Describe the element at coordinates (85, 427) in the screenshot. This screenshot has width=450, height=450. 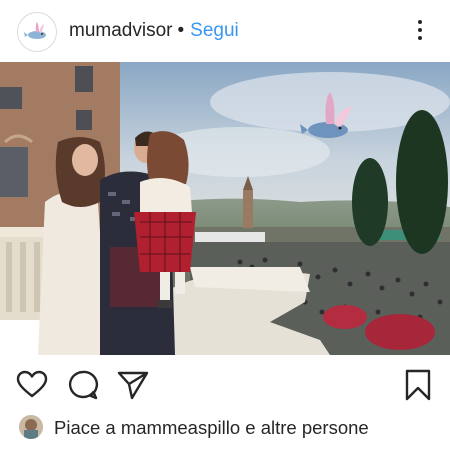
I see `likes-prefix: Piace a` at that location.